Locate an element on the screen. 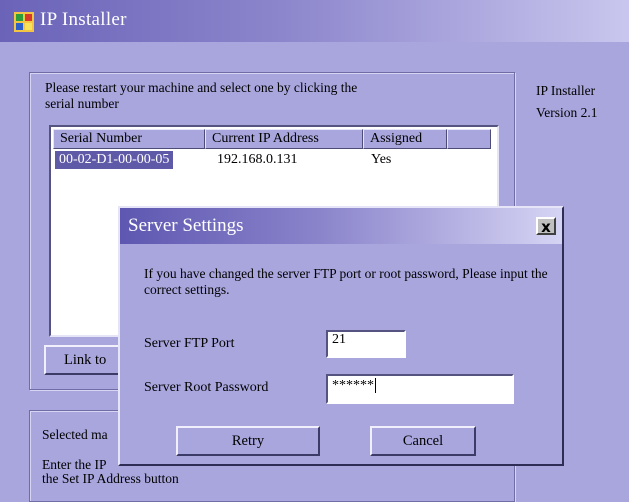 The height and width of the screenshot is (502, 629). selected-group-text-line2: the Set IP Address button is located at coordinates (110, 478).